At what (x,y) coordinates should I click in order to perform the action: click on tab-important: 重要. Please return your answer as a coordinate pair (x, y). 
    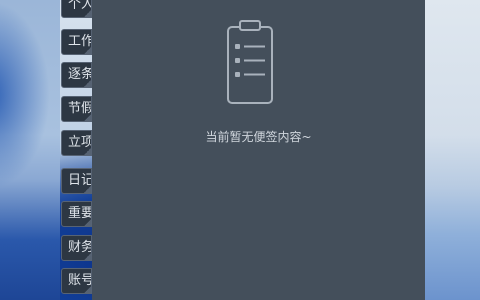
    Looking at the image, I should click on (76, 214).